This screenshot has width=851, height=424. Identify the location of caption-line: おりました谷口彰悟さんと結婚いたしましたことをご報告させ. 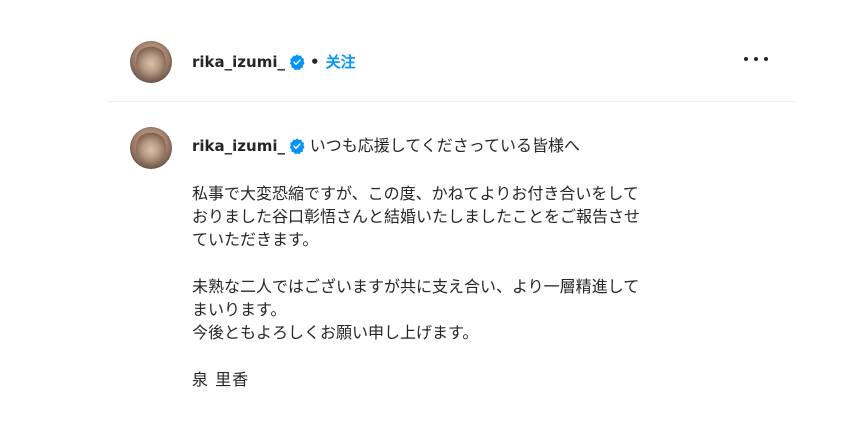
(416, 216).